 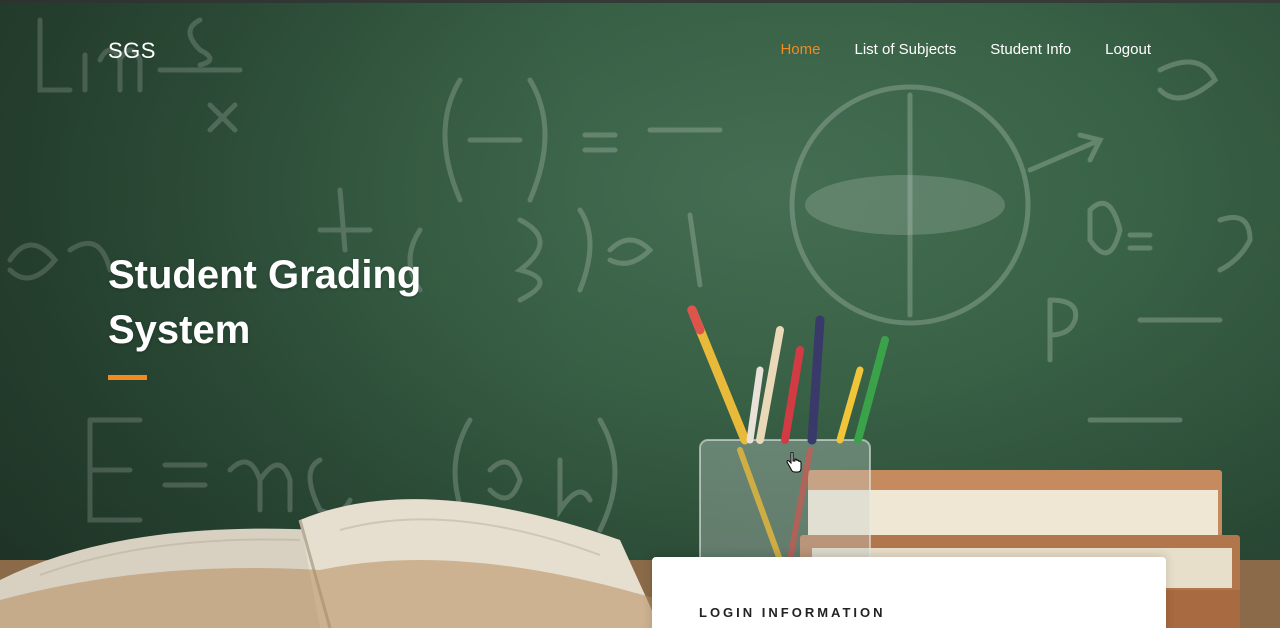 What do you see at coordinates (800, 49) in the screenshot?
I see `nav-home: Home` at bounding box center [800, 49].